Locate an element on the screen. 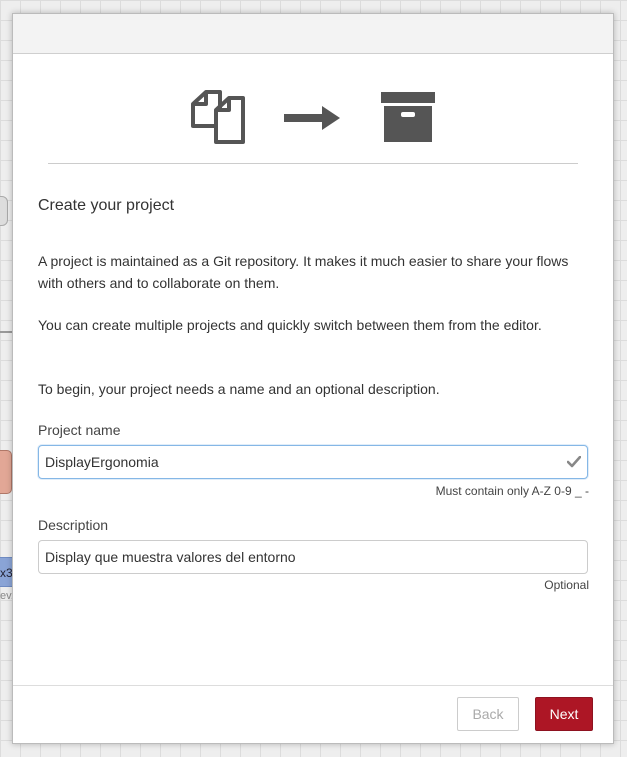 The image size is (627, 757). description-label: Description is located at coordinates (73, 525).